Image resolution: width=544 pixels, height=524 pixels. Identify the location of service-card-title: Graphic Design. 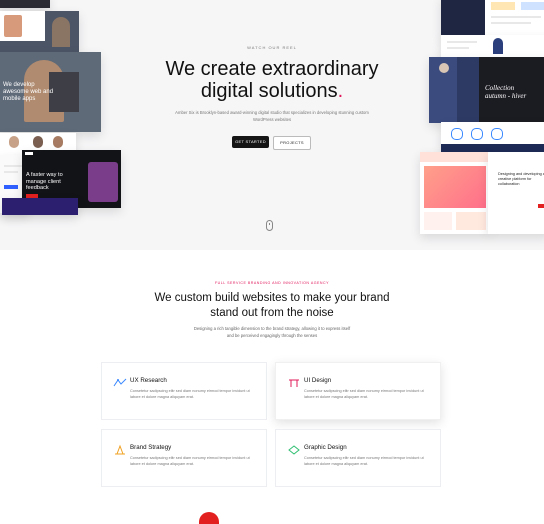
(325, 447).